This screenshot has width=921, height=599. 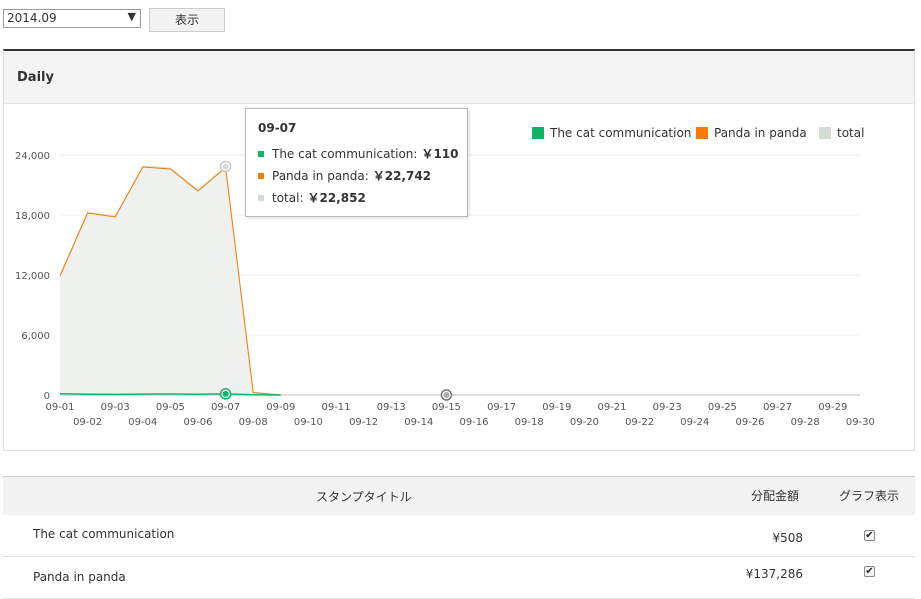 What do you see at coordinates (280, 407) in the screenshot?
I see `x-tick-label: 09-09` at bounding box center [280, 407].